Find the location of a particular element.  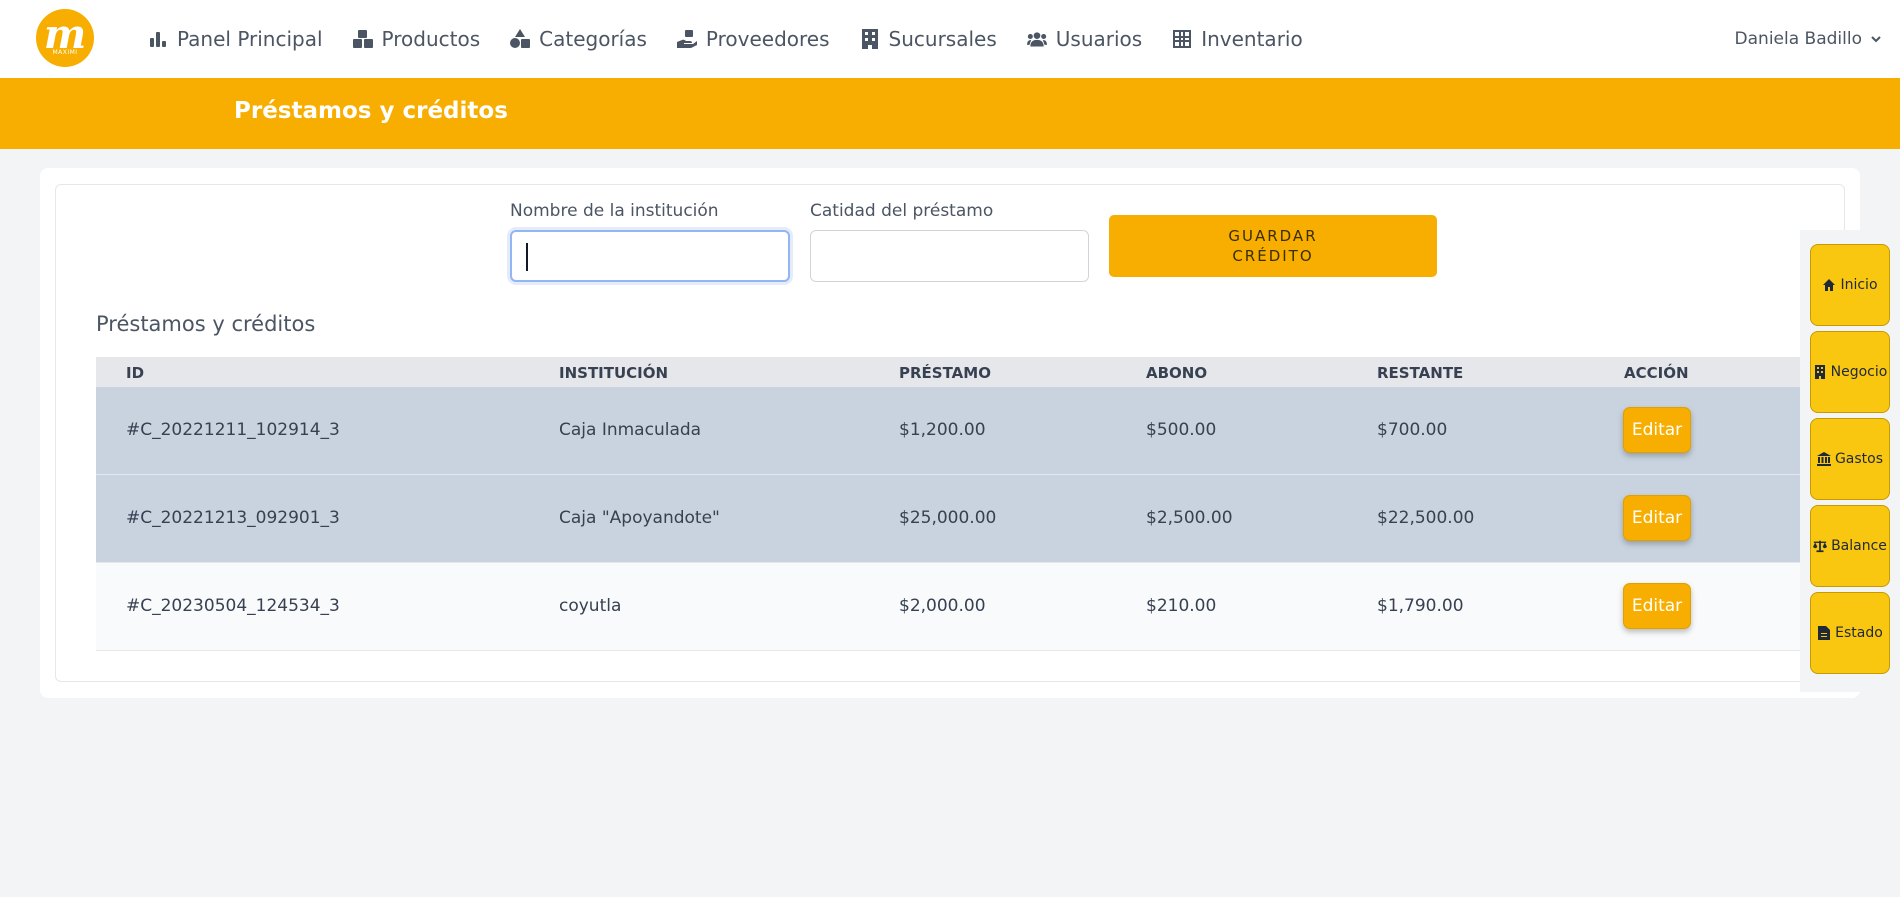

amount-label: Catidad del préstamo is located at coordinates (902, 211).